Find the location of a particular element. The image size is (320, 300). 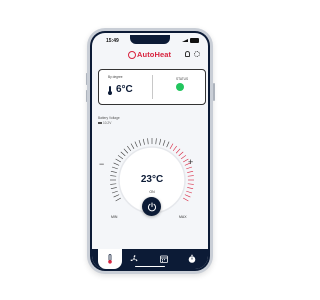

status-label: STATUS is located at coordinates (182, 79).